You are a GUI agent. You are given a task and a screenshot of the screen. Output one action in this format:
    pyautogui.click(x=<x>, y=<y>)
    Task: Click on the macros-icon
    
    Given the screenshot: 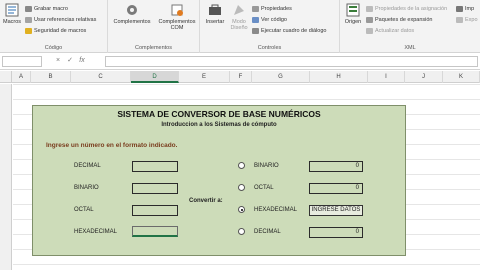 What is the action you would take?
    pyautogui.click(x=12, y=10)
    